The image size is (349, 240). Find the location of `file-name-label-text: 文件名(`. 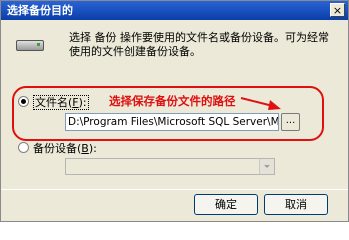

file-name-label-text: 文件名( is located at coordinates (54, 102).